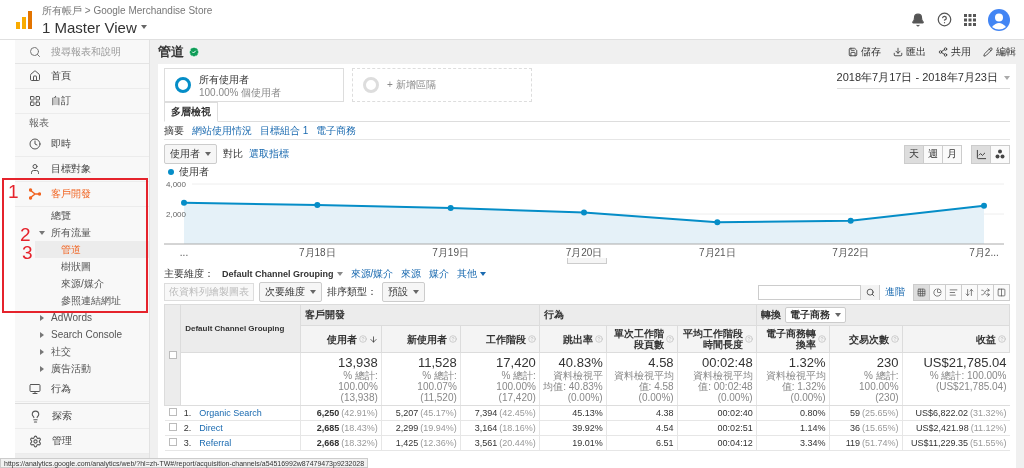 Image resolution: width=1024 pixels, height=468 pixels. Describe the element at coordinates (471, 27) in the screenshot. I see `view-selector: 1 Master View` at that location.